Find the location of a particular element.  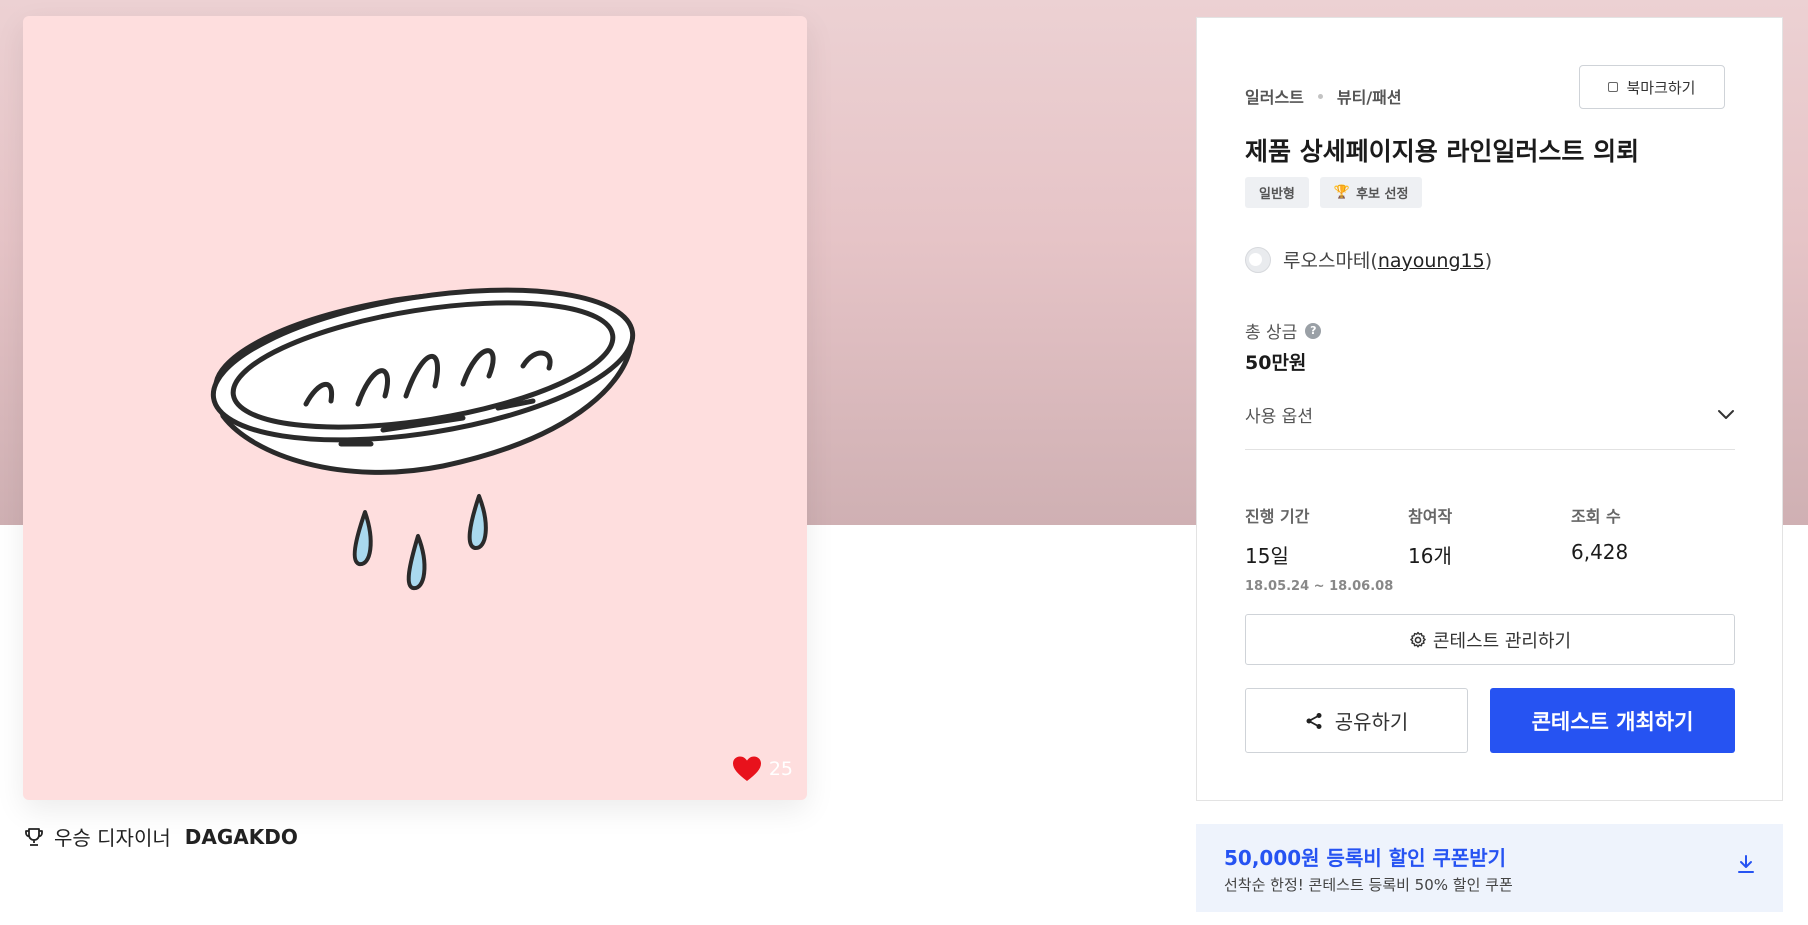

stat-duration-dates: 18.05.24 ~ 18.06.08 is located at coordinates (1319, 586).